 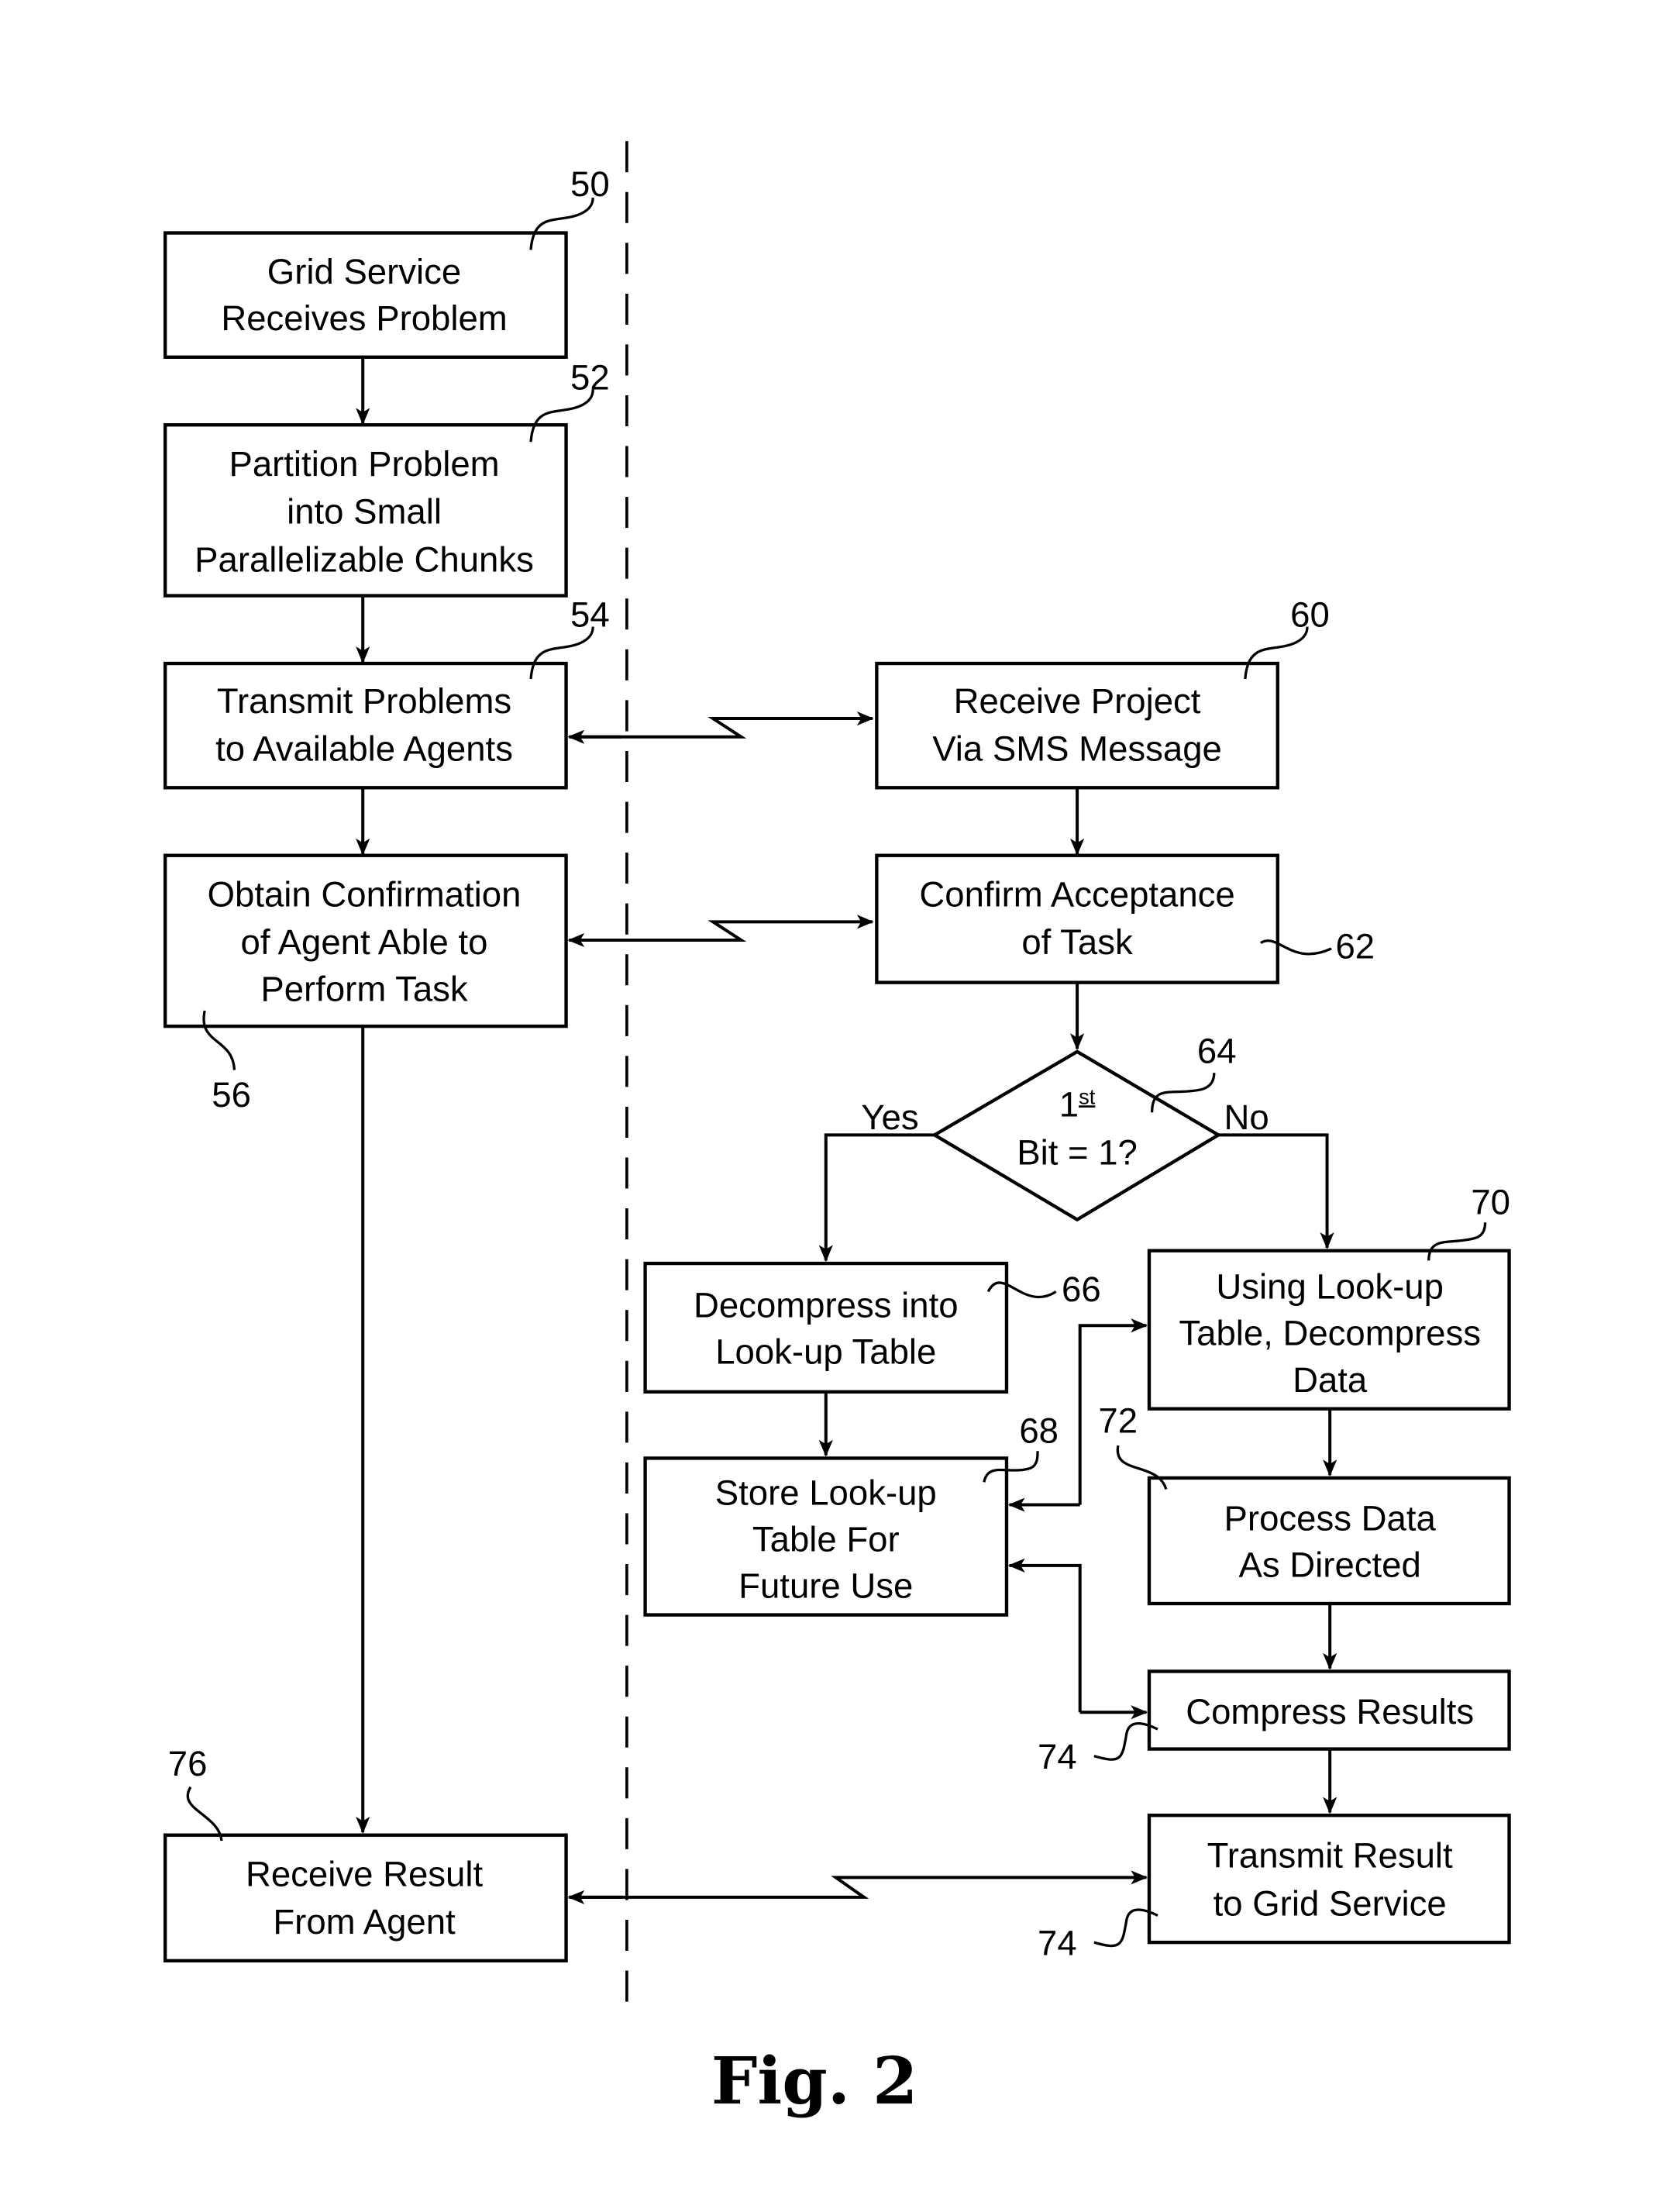 I want to click on ref-60: 60, so click(x=1310, y=615).